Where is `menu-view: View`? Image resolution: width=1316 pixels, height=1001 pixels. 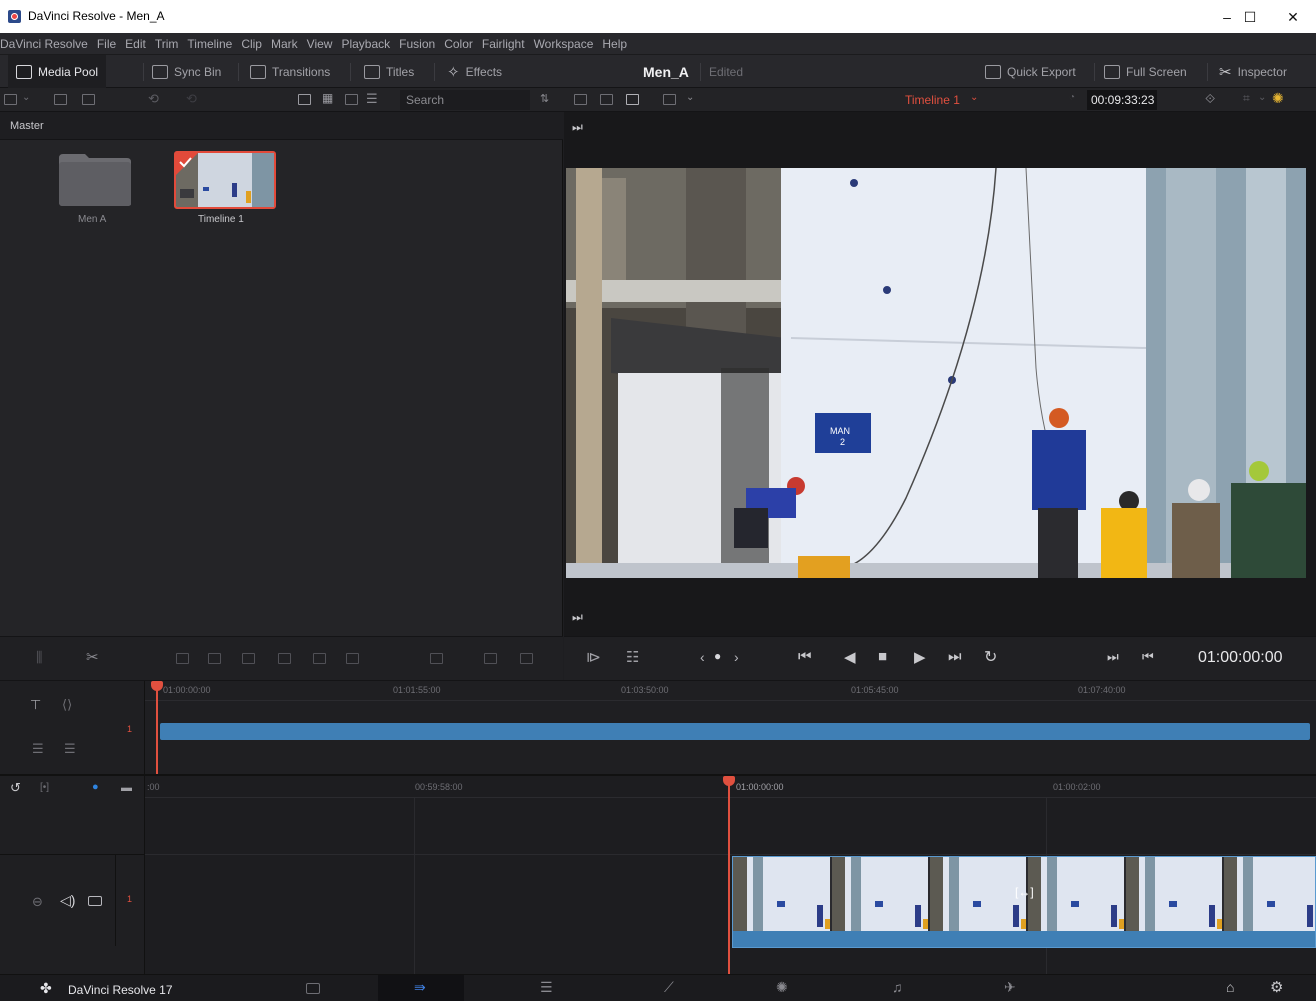
menu-view: View is located at coordinates (320, 44).